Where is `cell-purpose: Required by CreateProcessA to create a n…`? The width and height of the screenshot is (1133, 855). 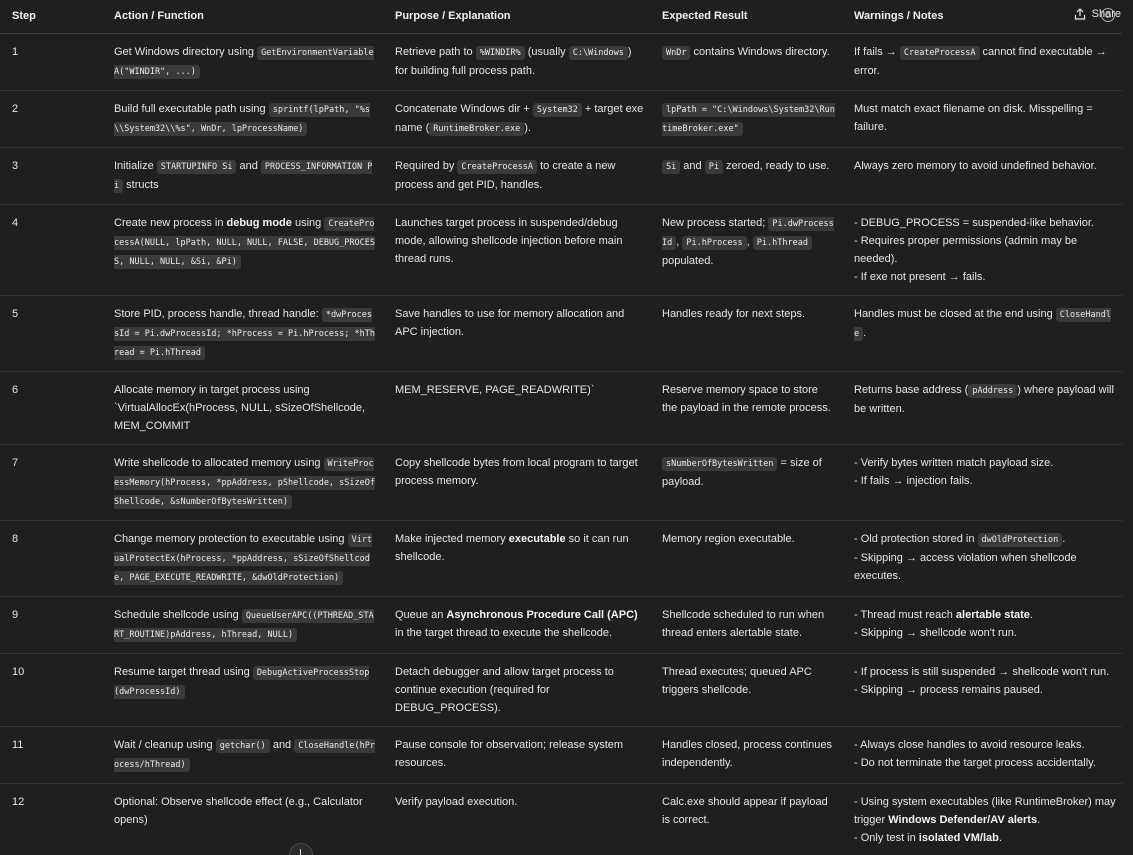
cell-purpose: Required by CreateProcessA to create a n… is located at coordinates (516, 176).